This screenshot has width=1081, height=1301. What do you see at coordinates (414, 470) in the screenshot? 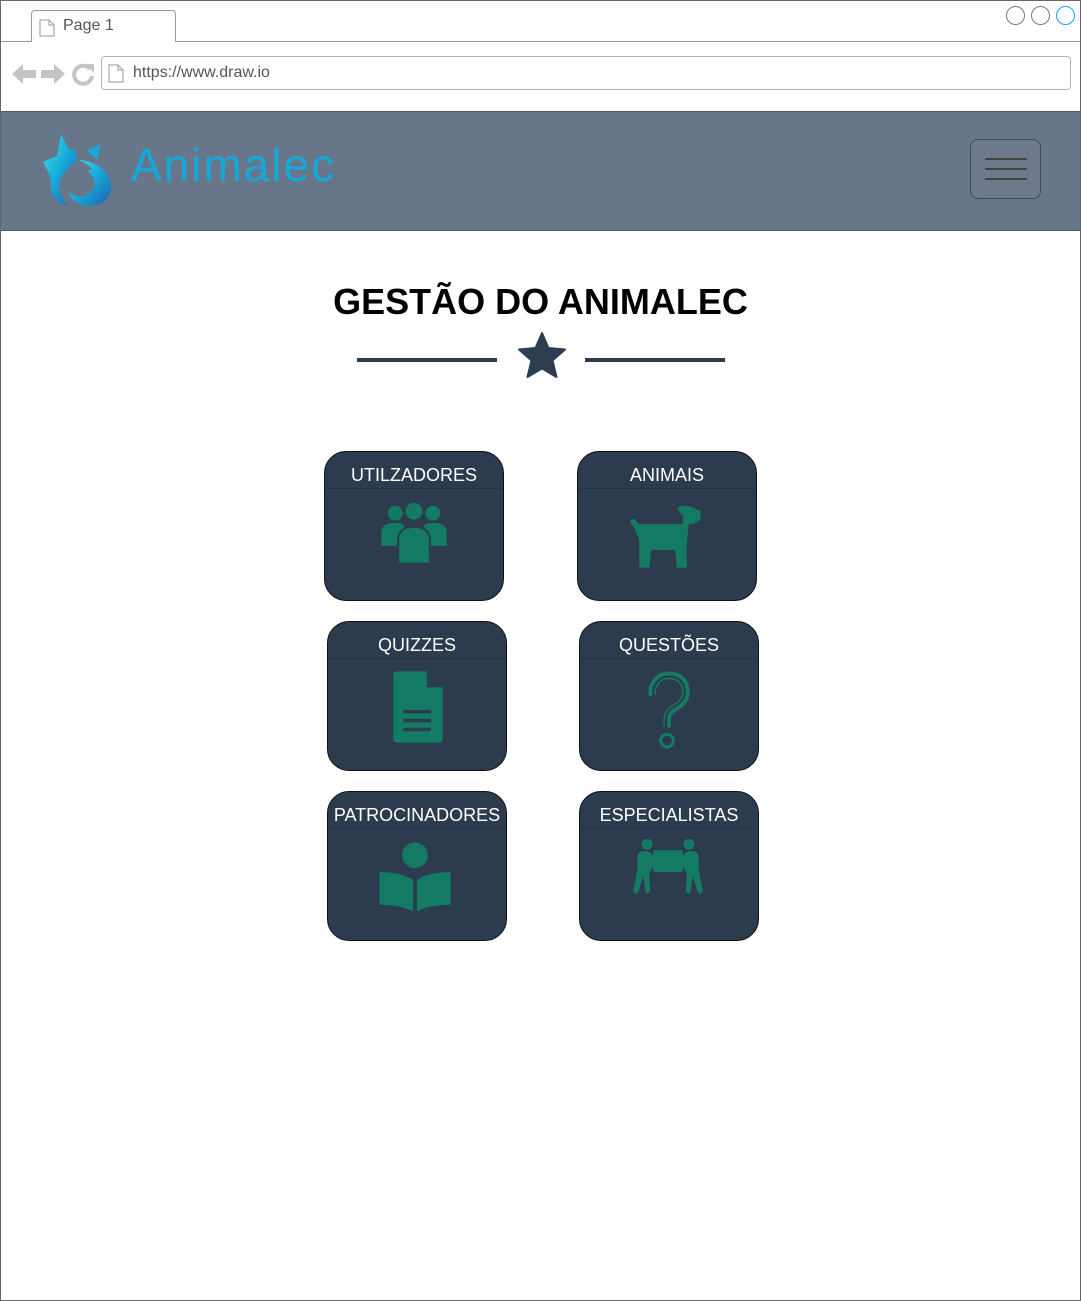
I see `card-label: UTILZADORES` at bounding box center [414, 470].